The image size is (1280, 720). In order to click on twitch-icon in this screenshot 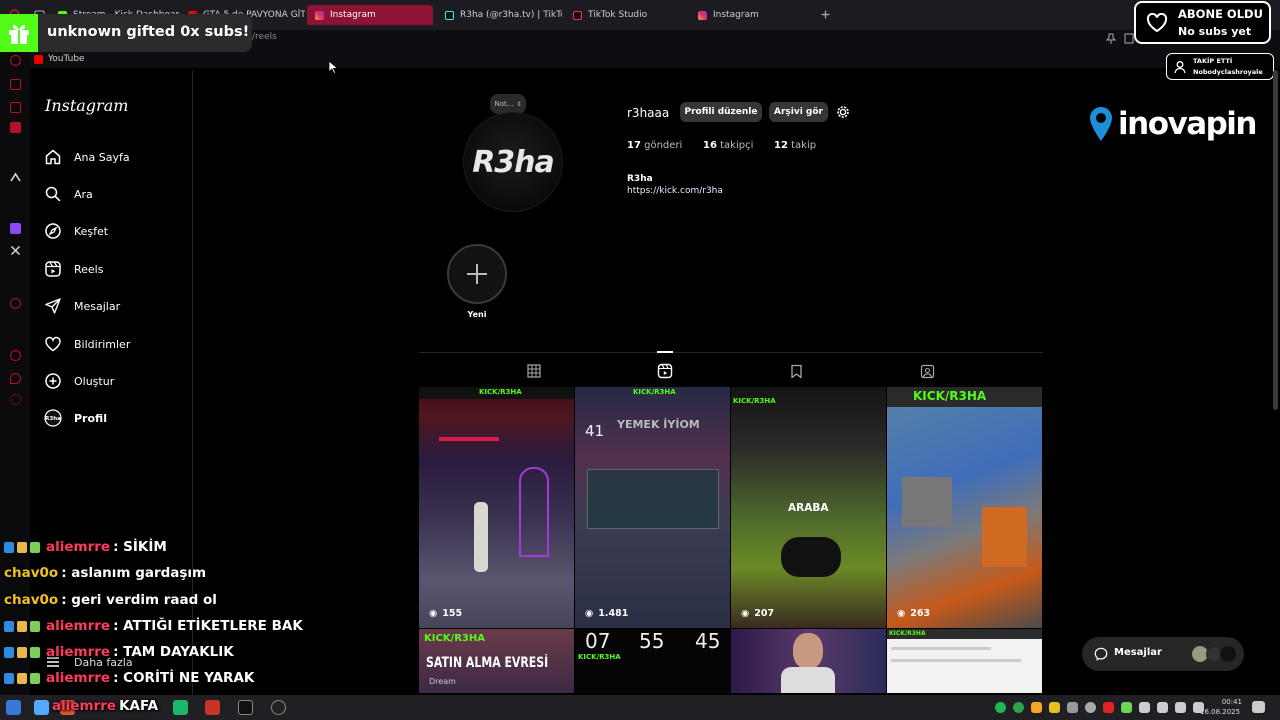, I will do `click(15, 228)`.